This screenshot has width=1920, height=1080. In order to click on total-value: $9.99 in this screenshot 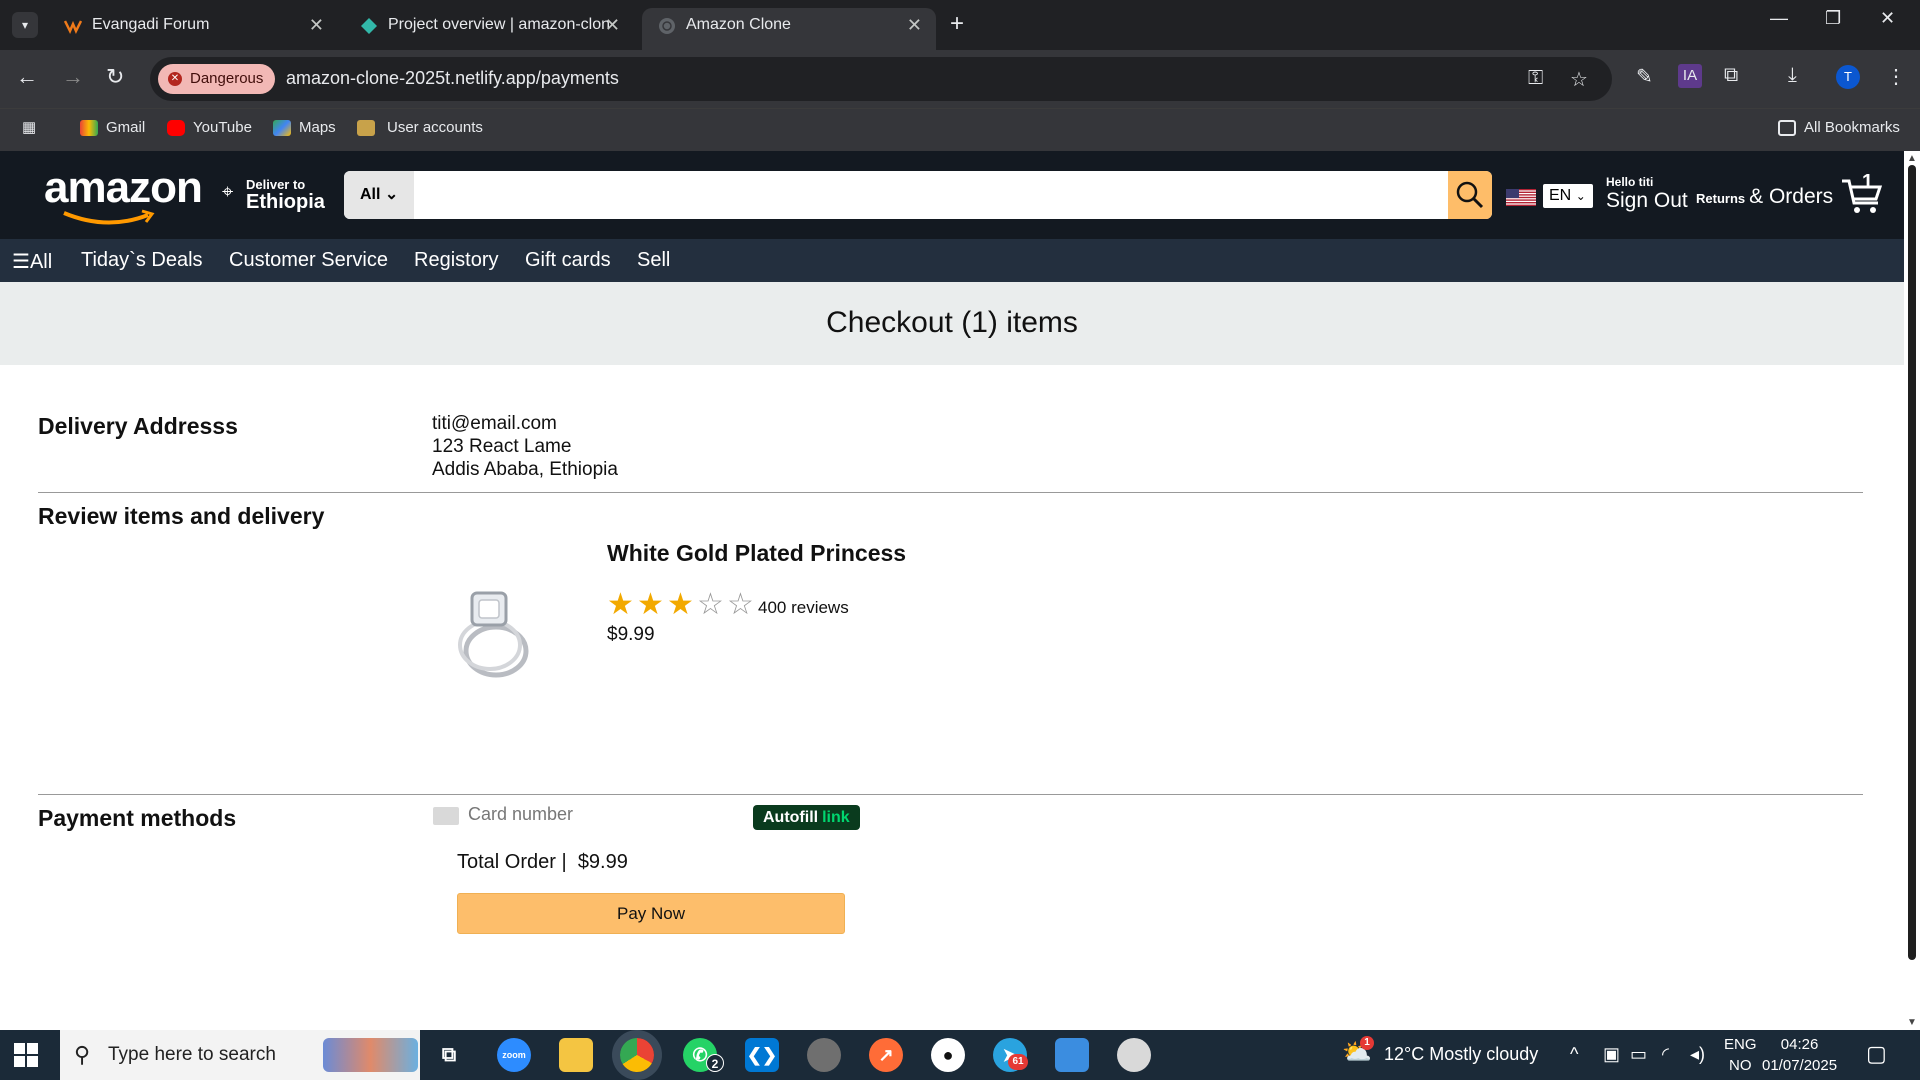, I will do `click(602, 862)`.